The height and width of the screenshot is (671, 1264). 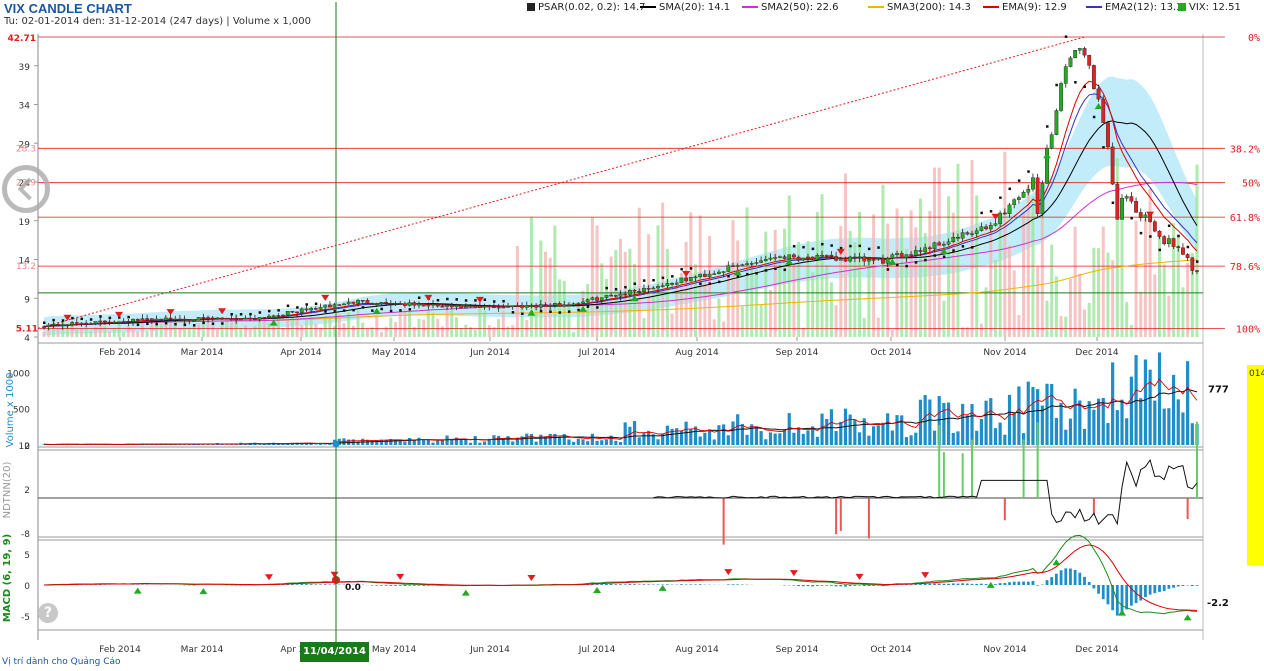 I want to click on x-tick-label: Aug 2014, so click(x=697, y=650).